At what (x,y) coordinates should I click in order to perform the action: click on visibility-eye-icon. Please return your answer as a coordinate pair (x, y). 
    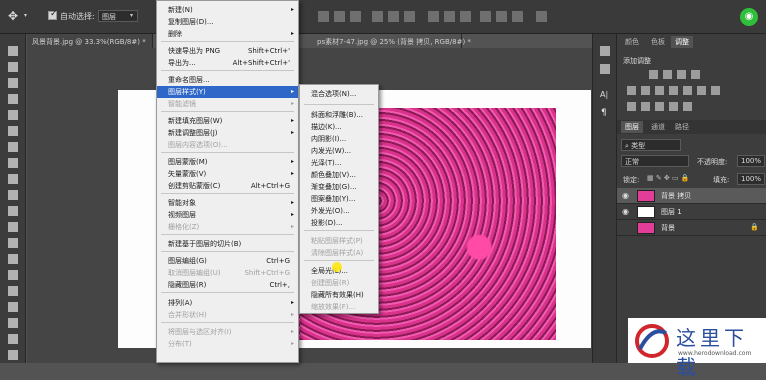
    Looking at the image, I should click on (626, 227).